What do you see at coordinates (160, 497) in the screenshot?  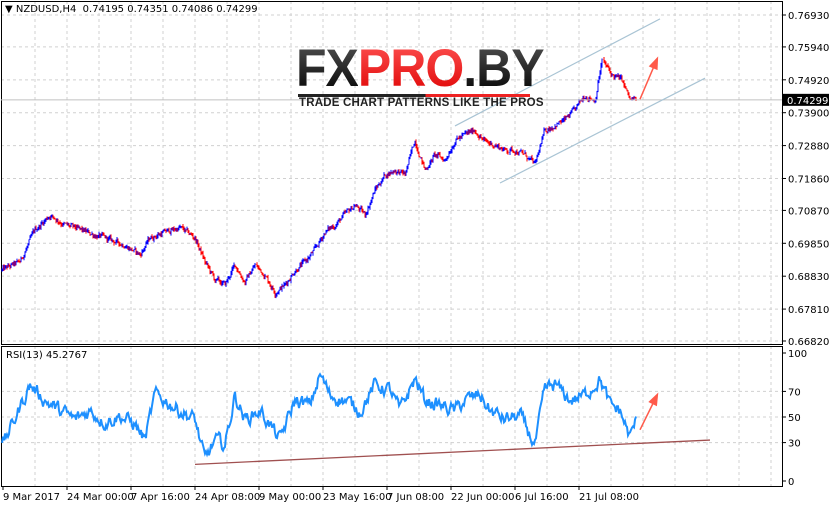 I see `time-tick-label: 7 Apr 16:00` at bounding box center [160, 497].